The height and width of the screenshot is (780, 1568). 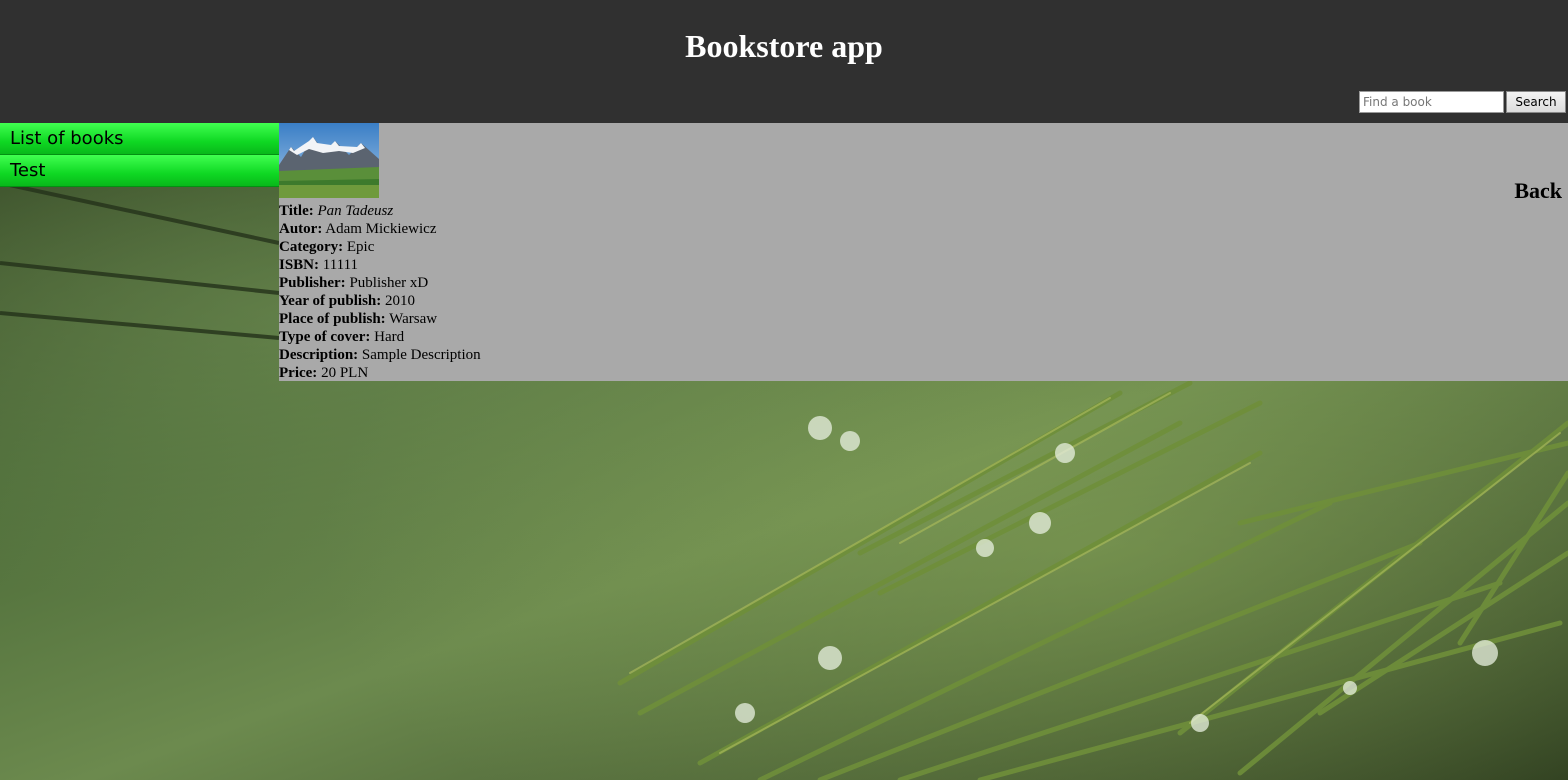 What do you see at coordinates (319, 265) in the screenshot?
I see `detail-isbn: ISBN: 11111` at bounding box center [319, 265].